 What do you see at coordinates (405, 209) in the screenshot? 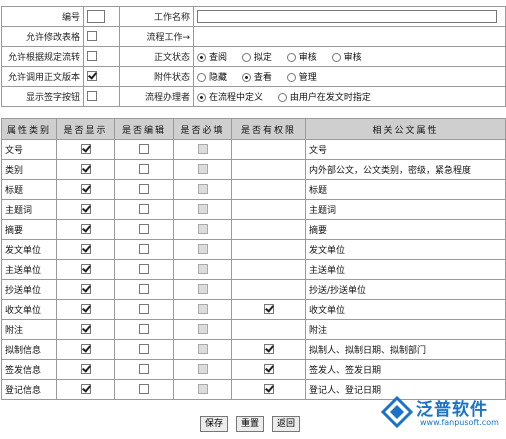
I see `related-attribute: 主题词` at bounding box center [405, 209].